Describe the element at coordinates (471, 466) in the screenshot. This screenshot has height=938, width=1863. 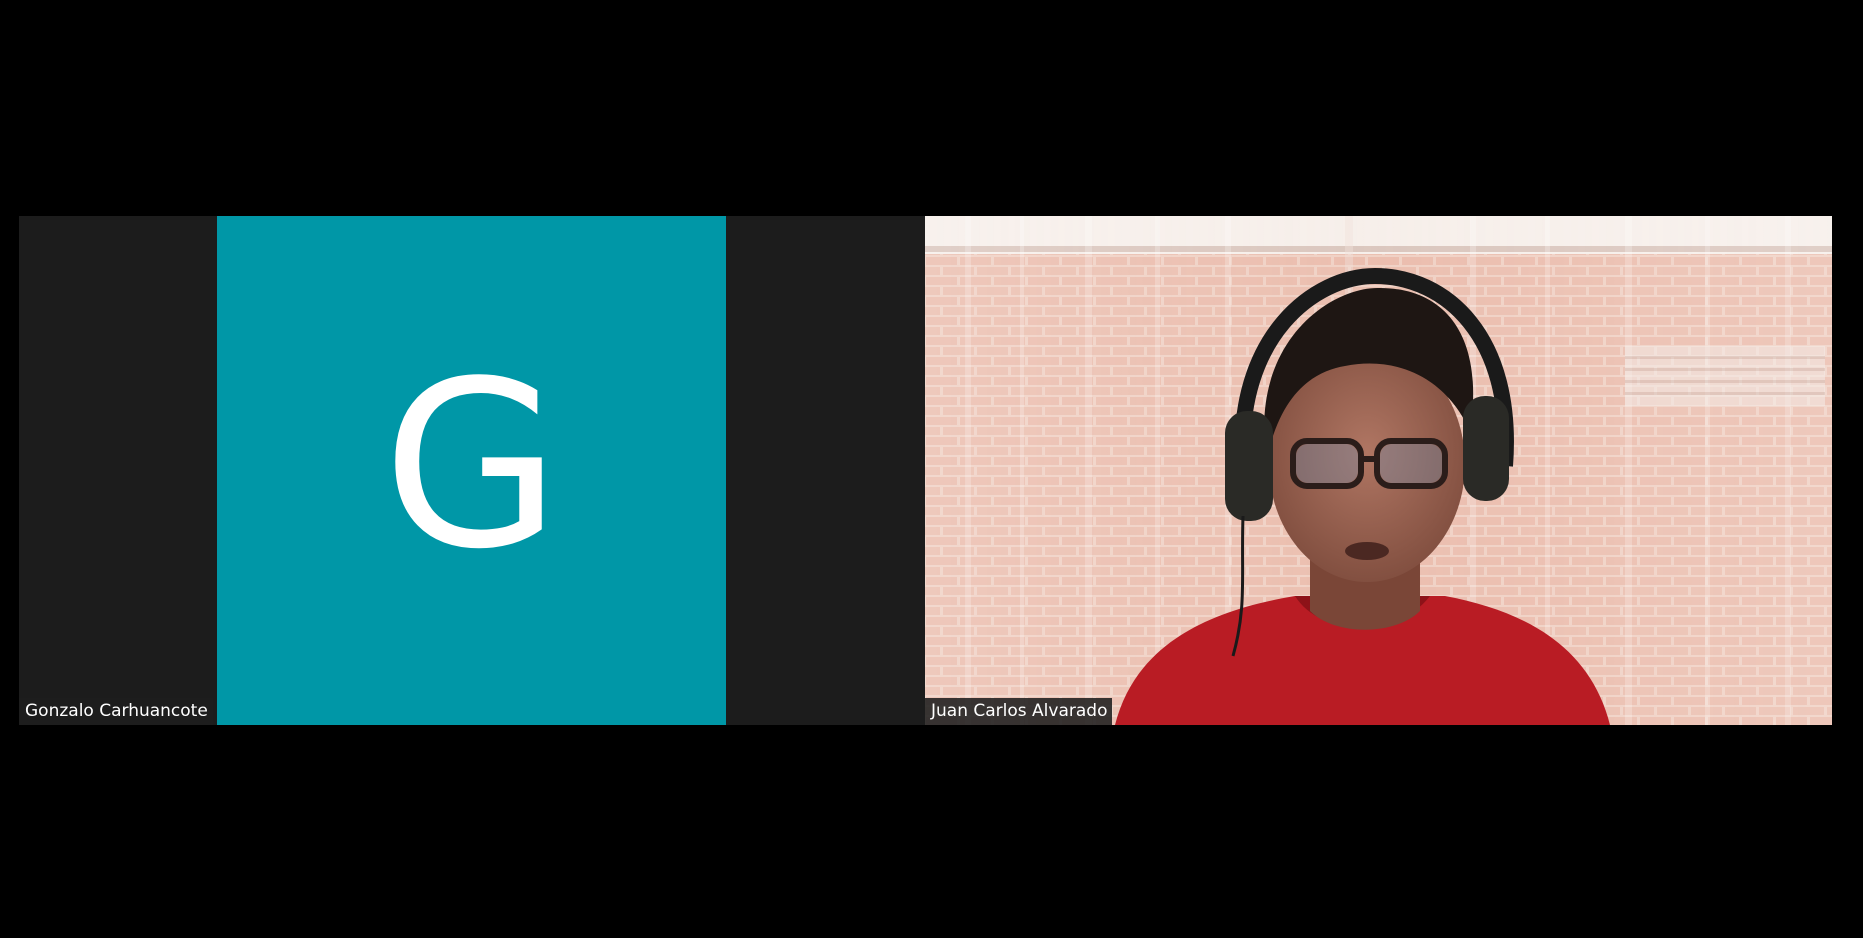
I see `avatar-initial: G` at that location.